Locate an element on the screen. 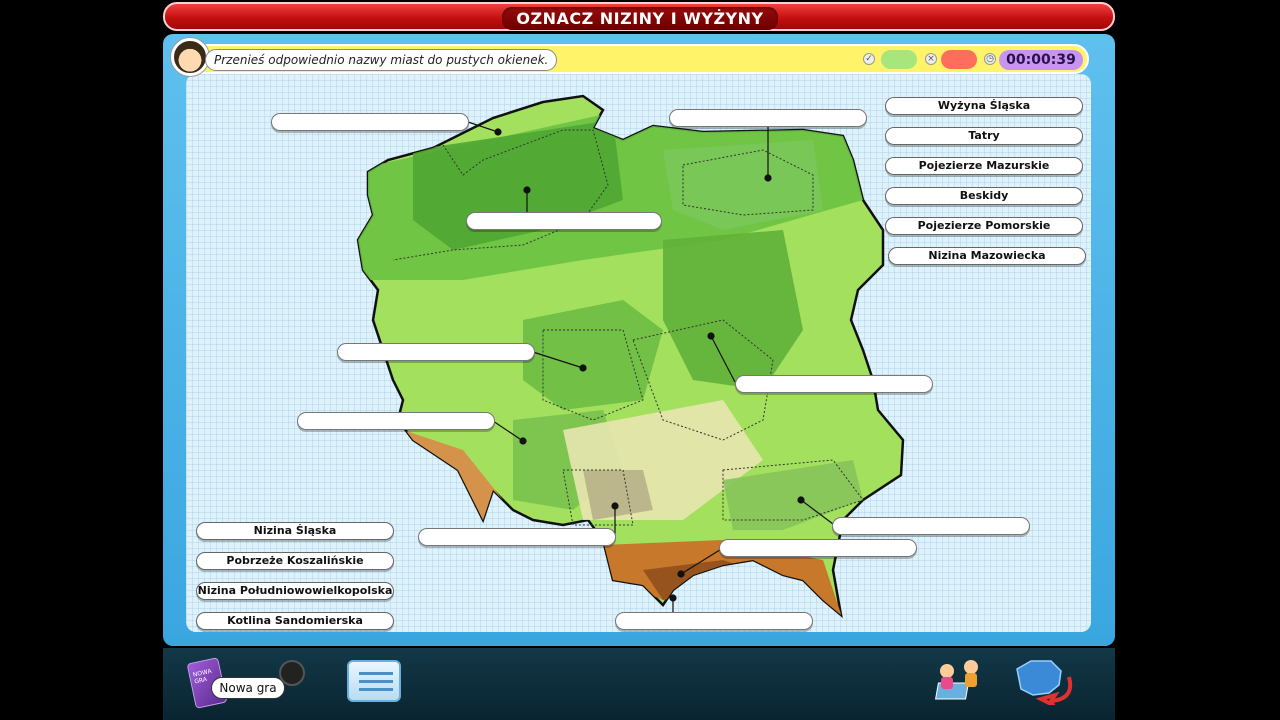 The height and width of the screenshot is (720, 1280). cross-icon: × is located at coordinates (931, 59).